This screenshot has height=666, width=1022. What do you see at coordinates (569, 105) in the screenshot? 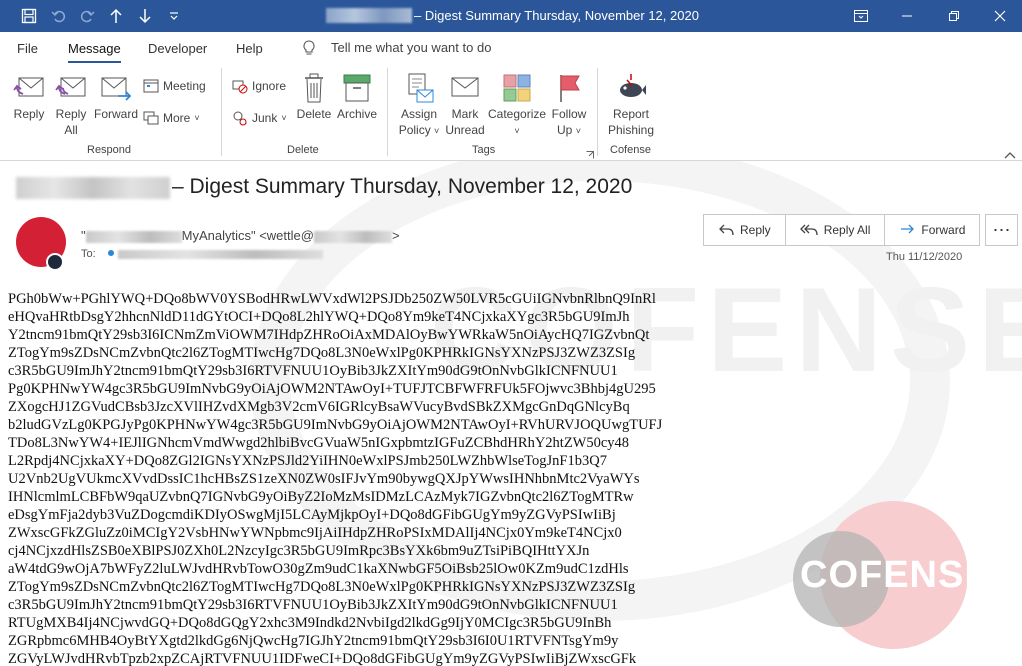
I see `follow-up-button: Follow Up ˅` at bounding box center [569, 105].